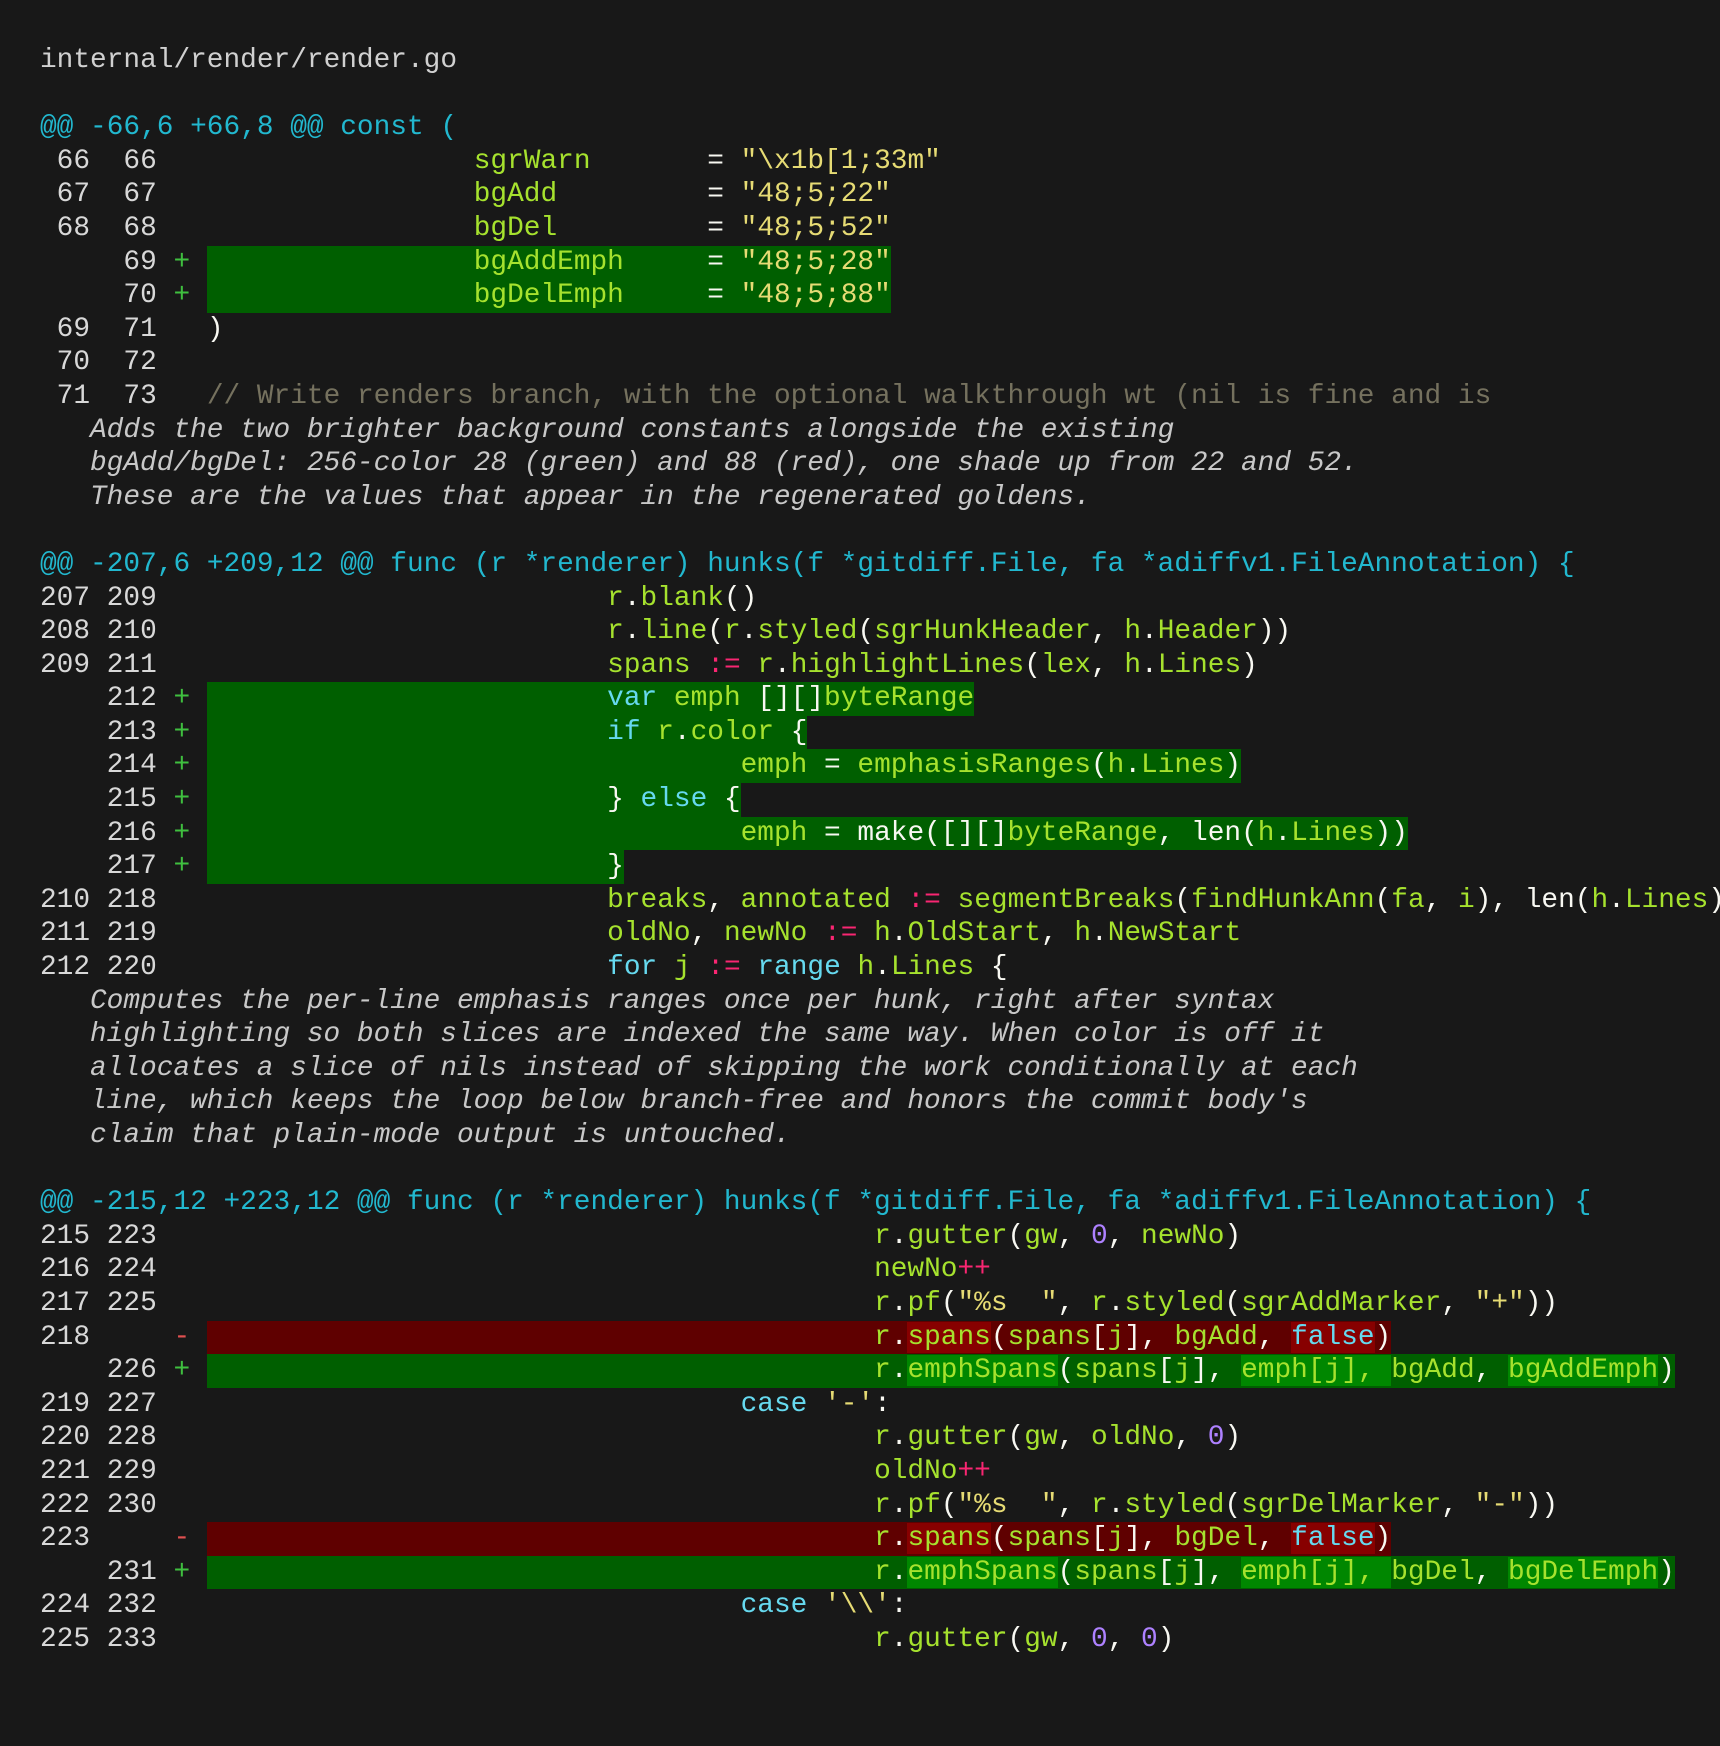  I want to click on context-line: 69 71 ), so click(860, 330).